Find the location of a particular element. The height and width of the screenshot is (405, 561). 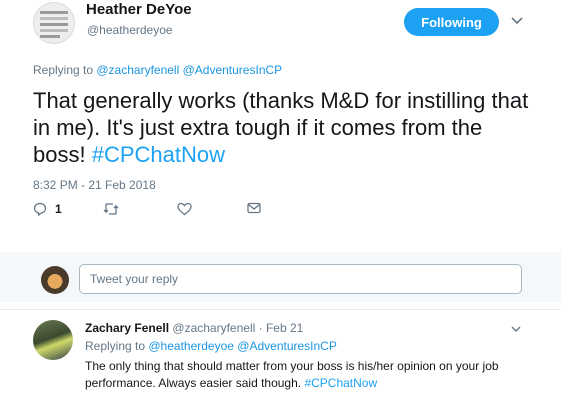

direct-message-button is located at coordinates (254, 208).